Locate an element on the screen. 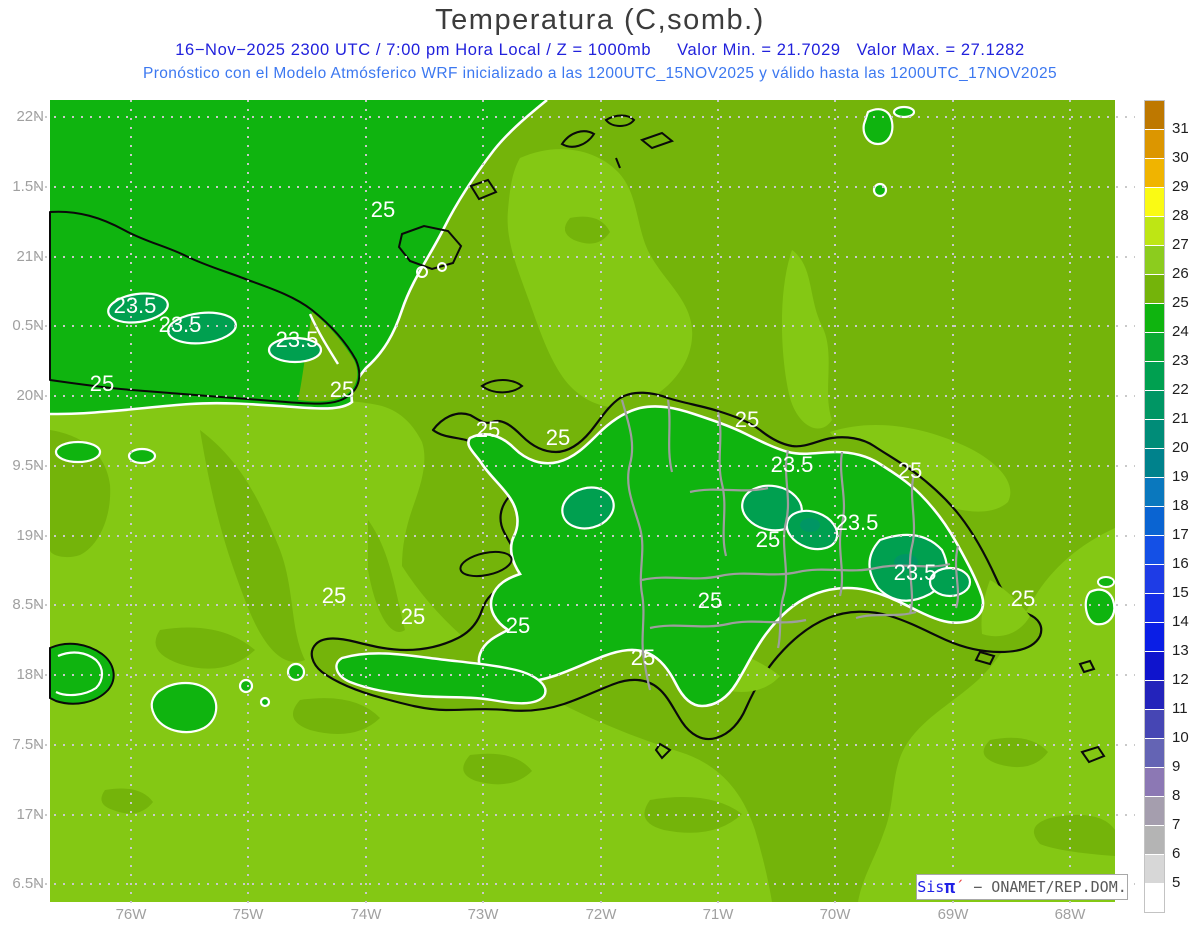  lat-tick-label: 8.5N is located at coordinates (28, 604).